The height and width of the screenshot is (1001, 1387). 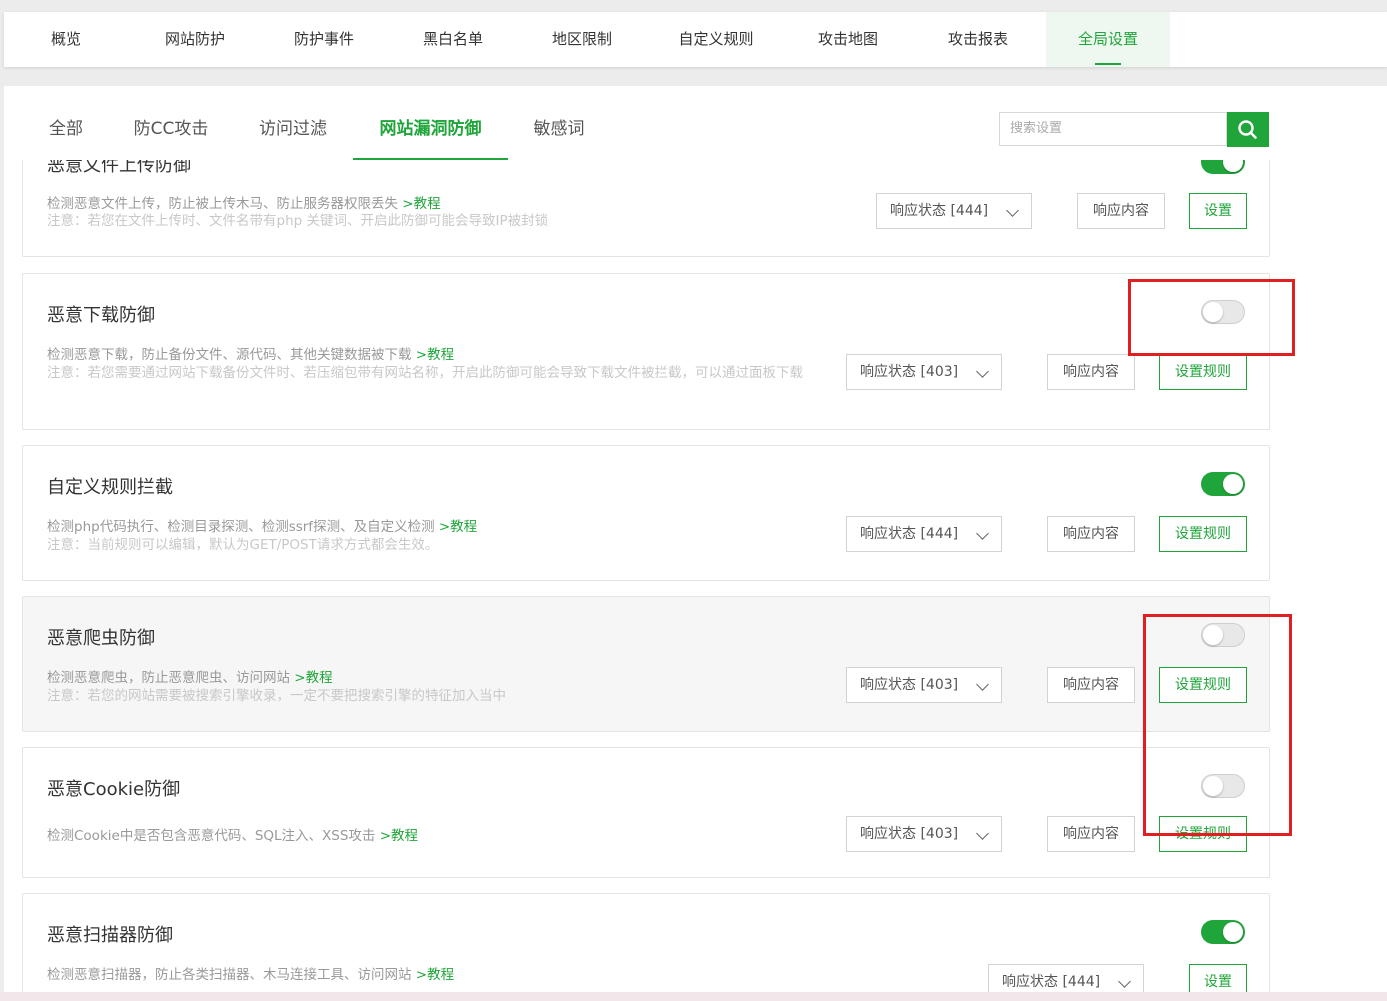 What do you see at coordinates (101, 315) in the screenshot?
I see `rule-title: 恶意下载防御` at bounding box center [101, 315].